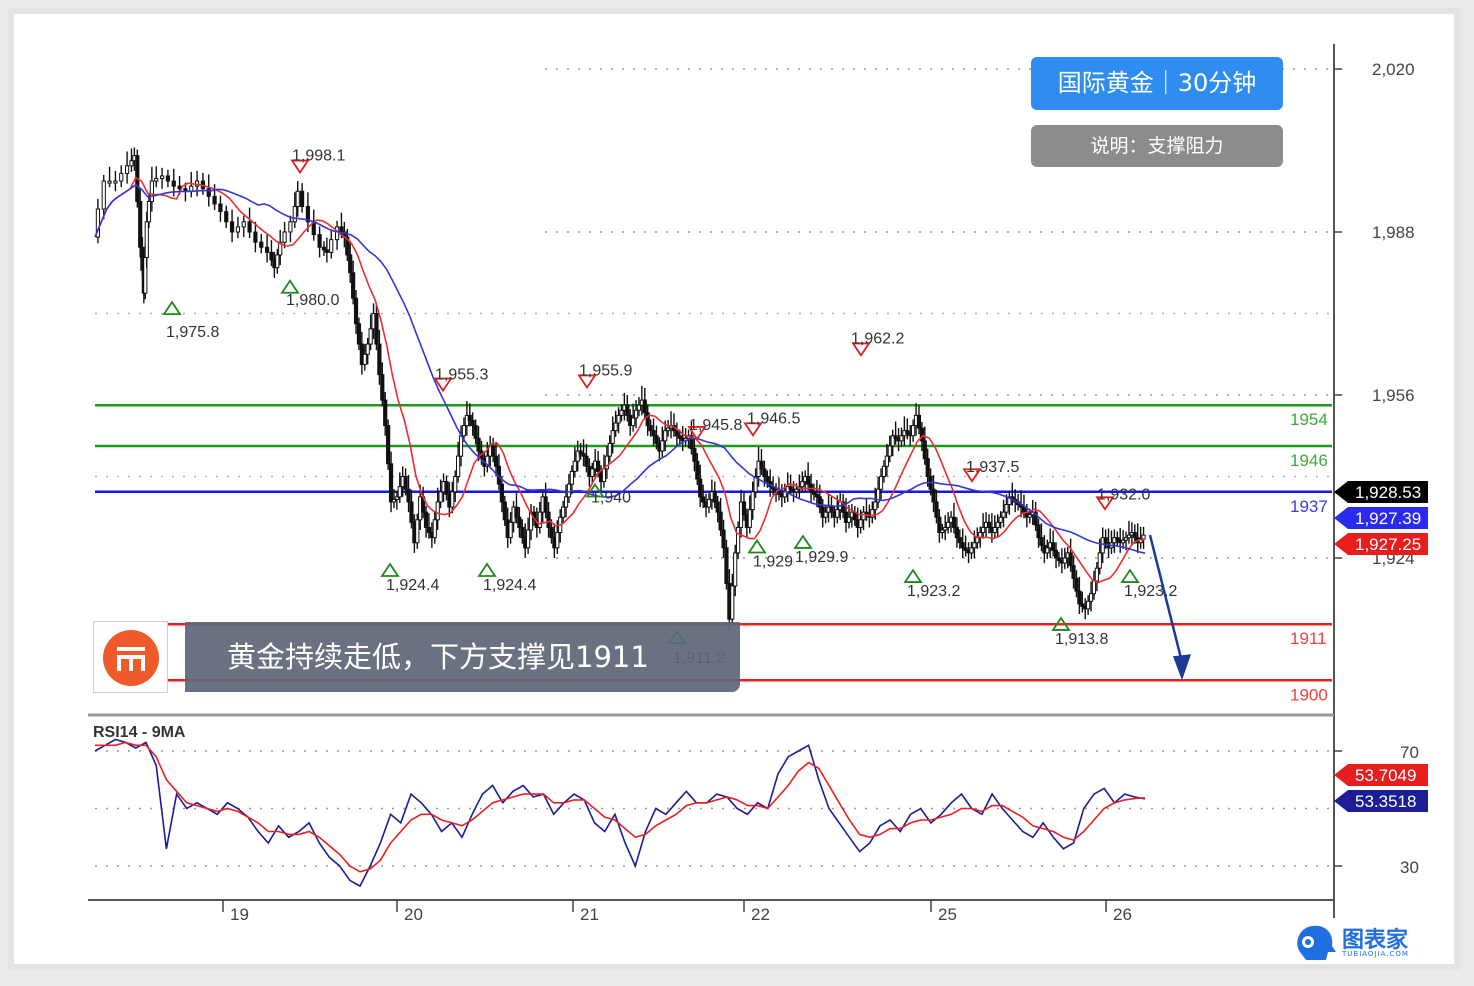 The image size is (1474, 986). Describe the element at coordinates (589, 914) in the screenshot. I see `time-tick-label: 21` at that location.